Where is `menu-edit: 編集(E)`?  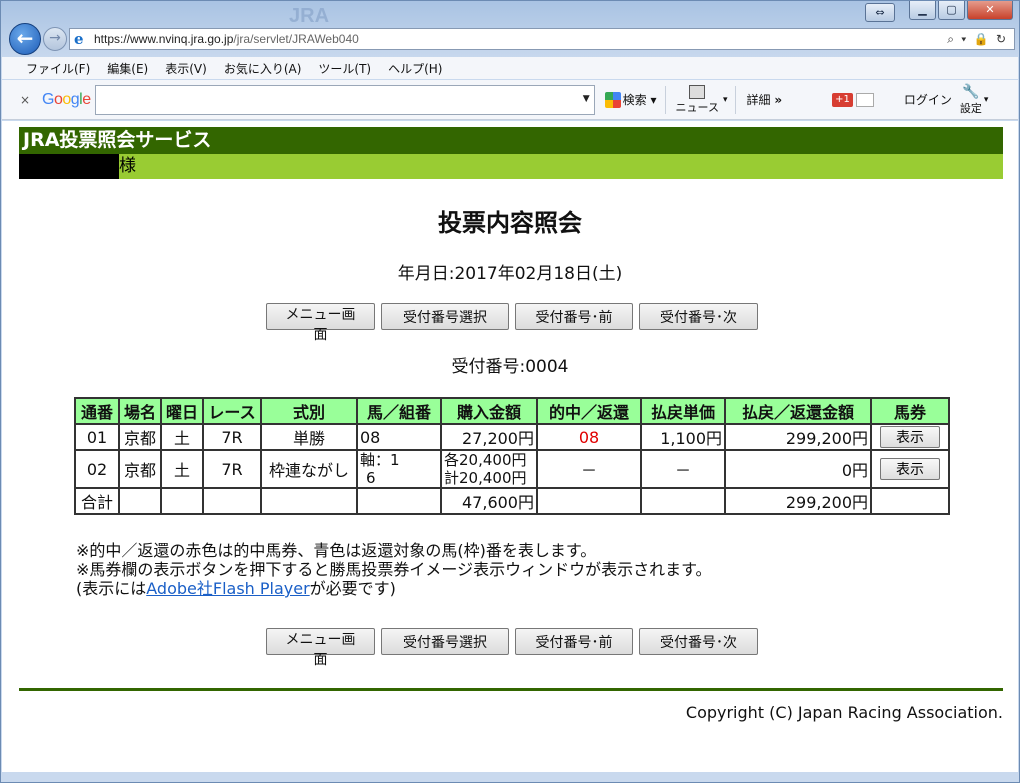
menu-edit: 編集(E) is located at coordinates (127, 68).